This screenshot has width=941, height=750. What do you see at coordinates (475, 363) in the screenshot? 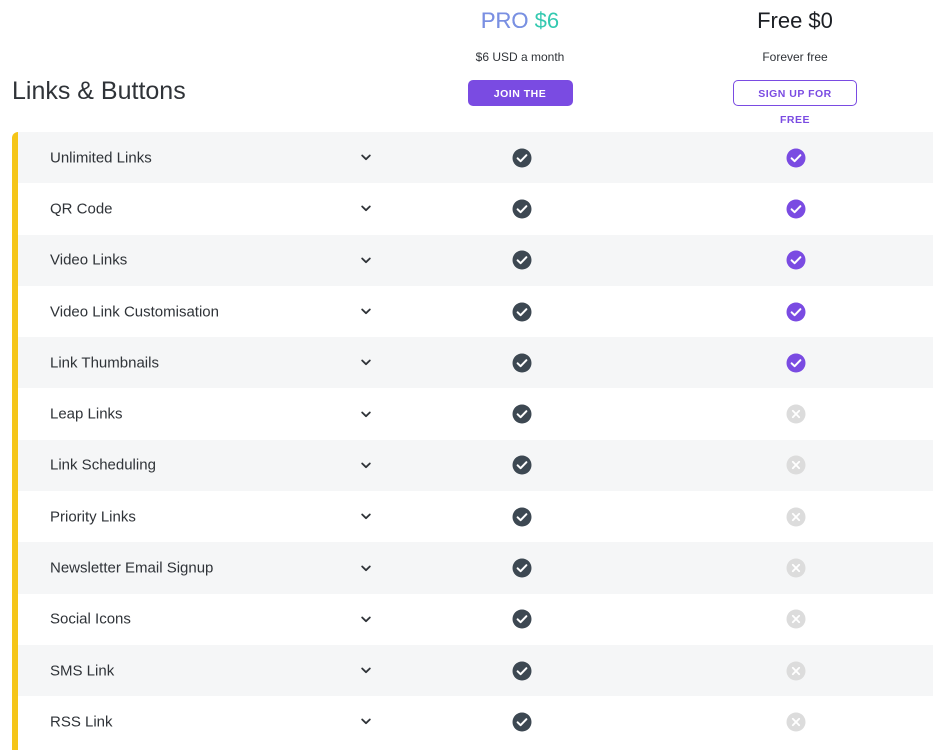
I see `feature-row: Link Thumbnails` at bounding box center [475, 363].